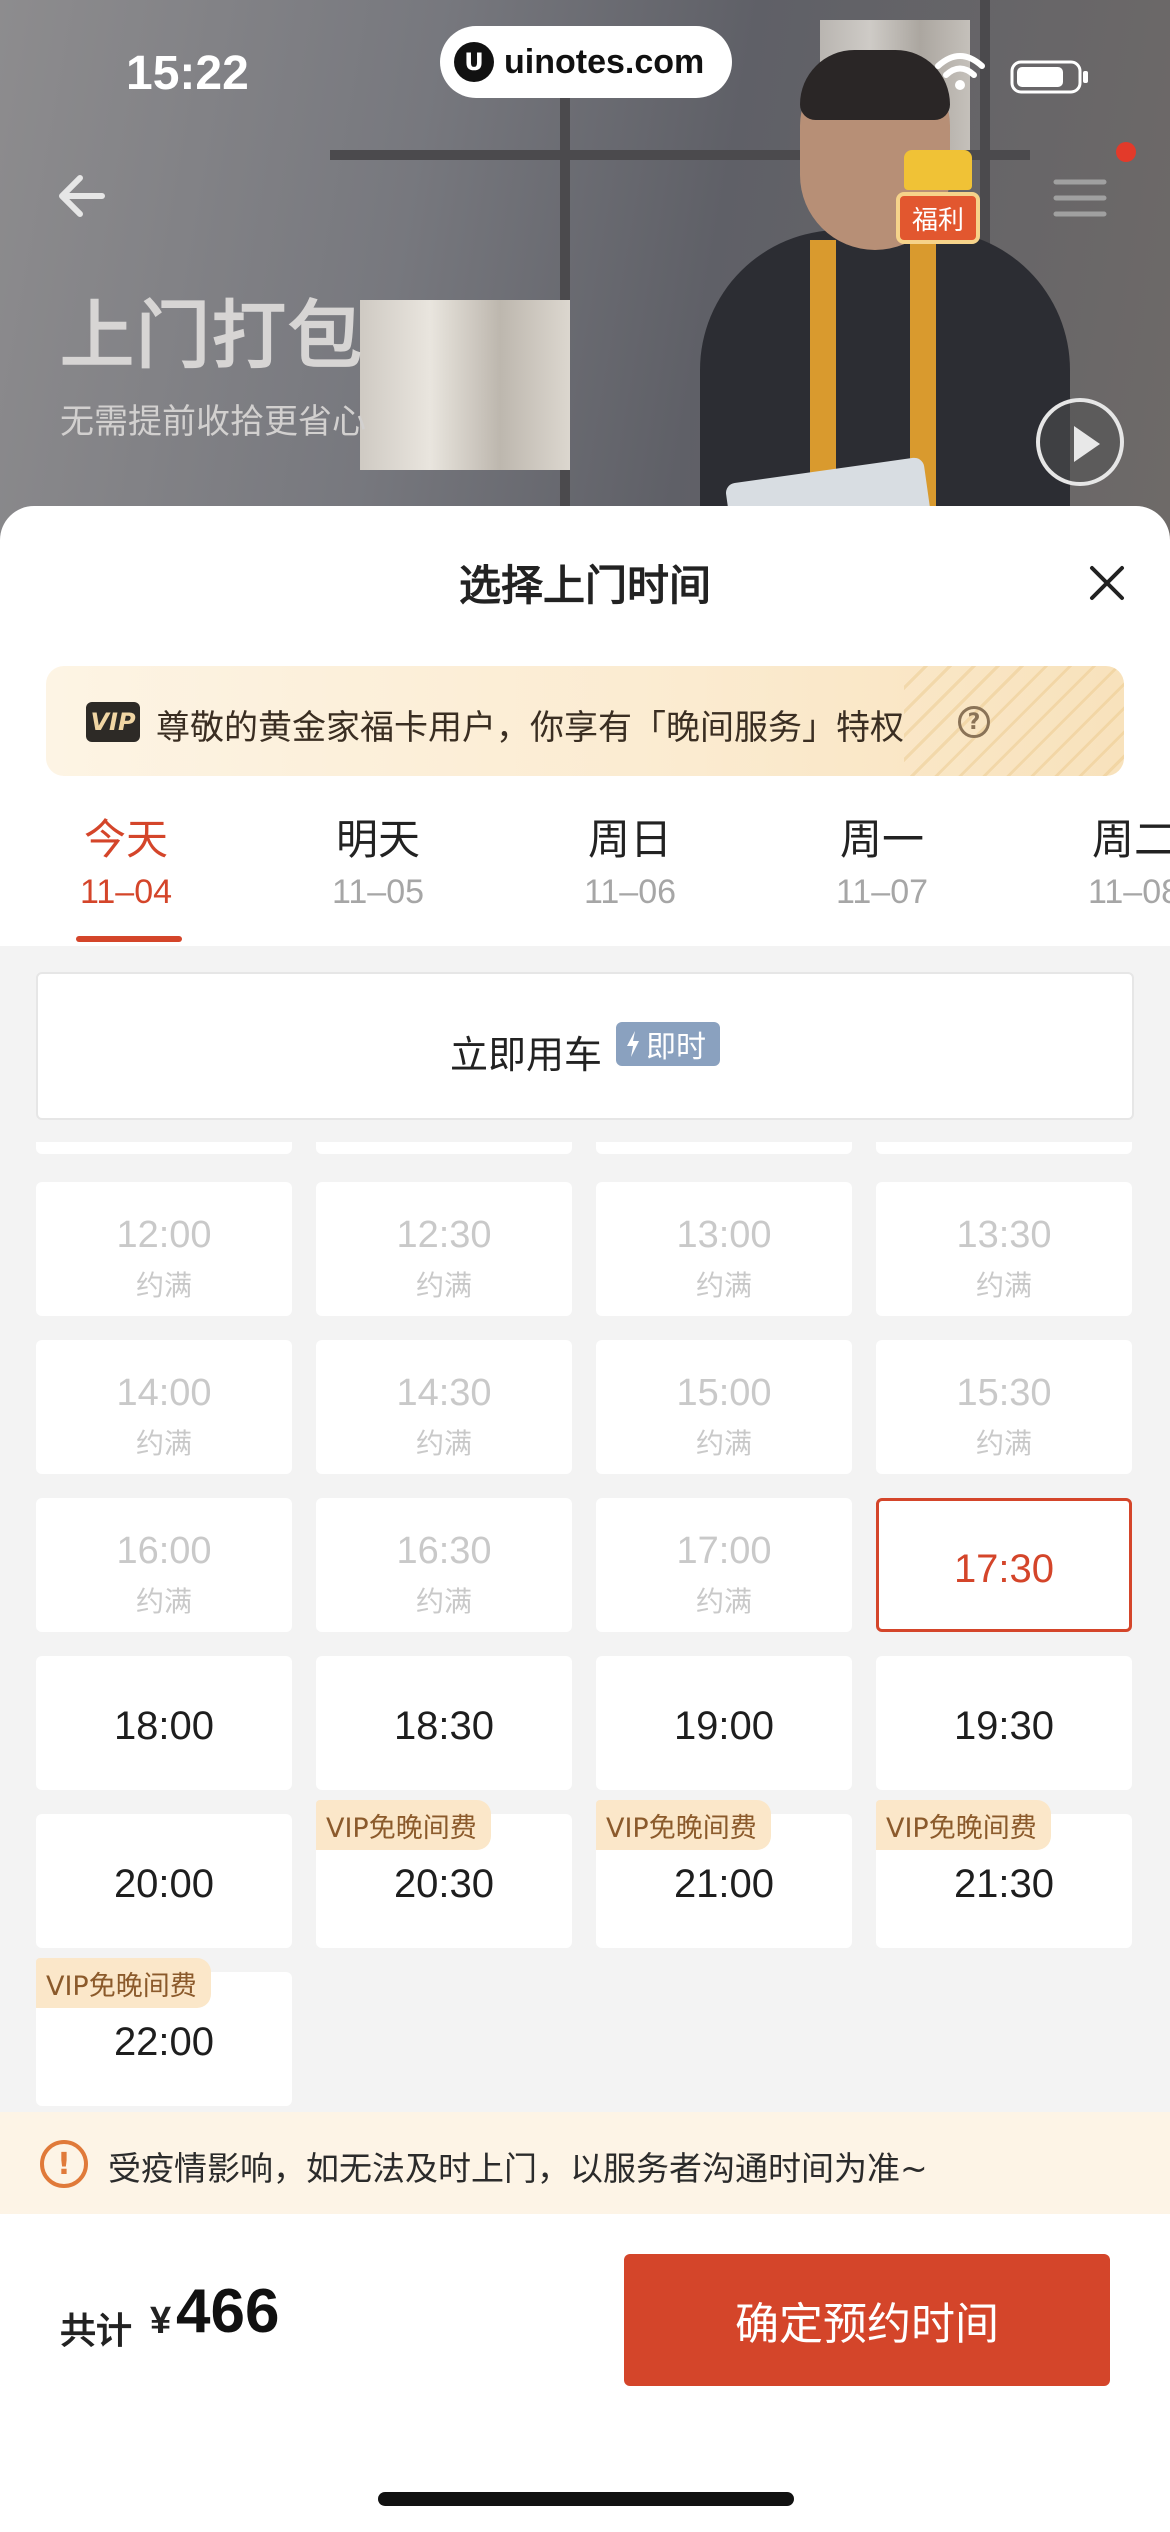 Image resolution: width=1170 pixels, height=2532 pixels. What do you see at coordinates (1004, 1235) in the screenshot?
I see `slot-time: 13:30` at bounding box center [1004, 1235].